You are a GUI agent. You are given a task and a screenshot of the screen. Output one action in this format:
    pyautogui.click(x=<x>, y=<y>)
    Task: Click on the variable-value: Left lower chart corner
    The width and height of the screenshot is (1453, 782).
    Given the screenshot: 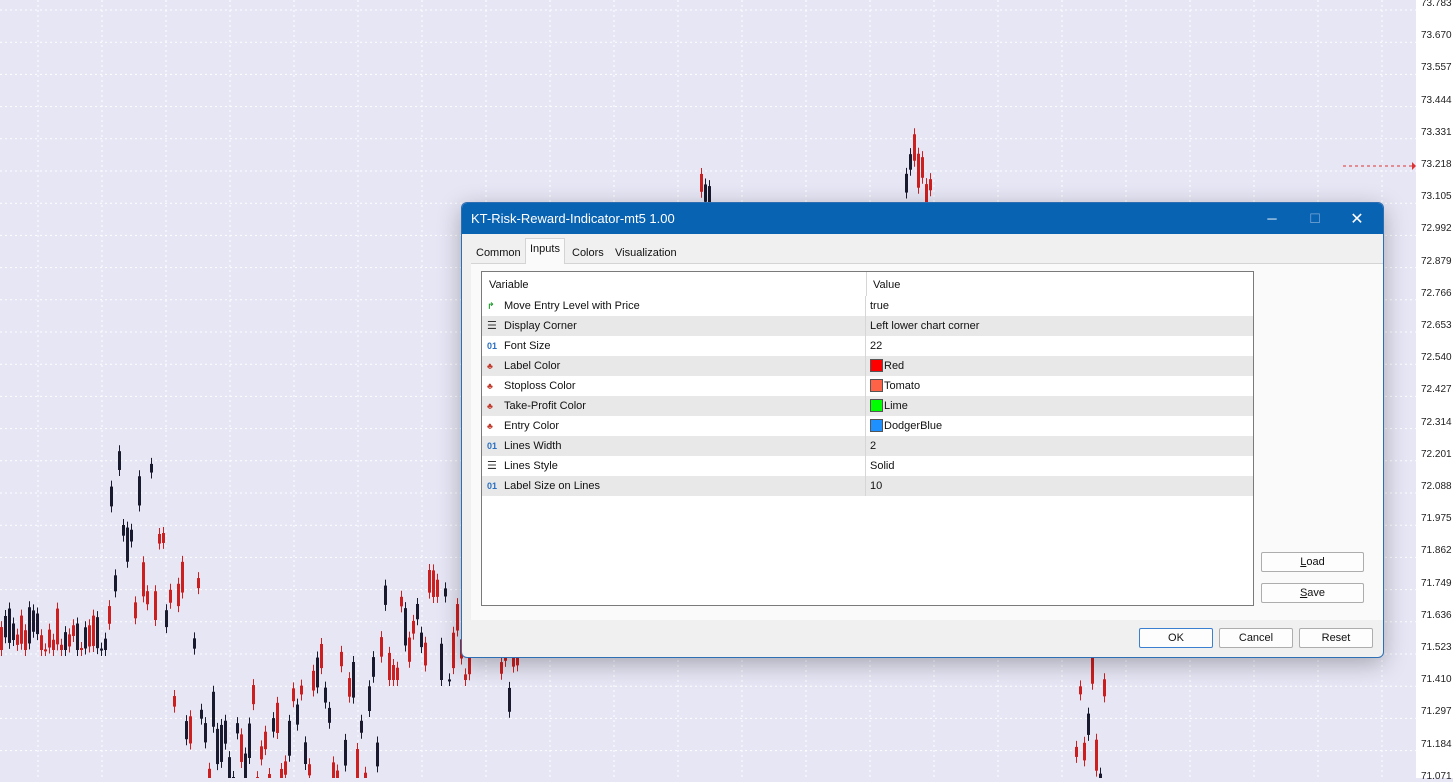 What is the action you would take?
    pyautogui.click(x=925, y=326)
    